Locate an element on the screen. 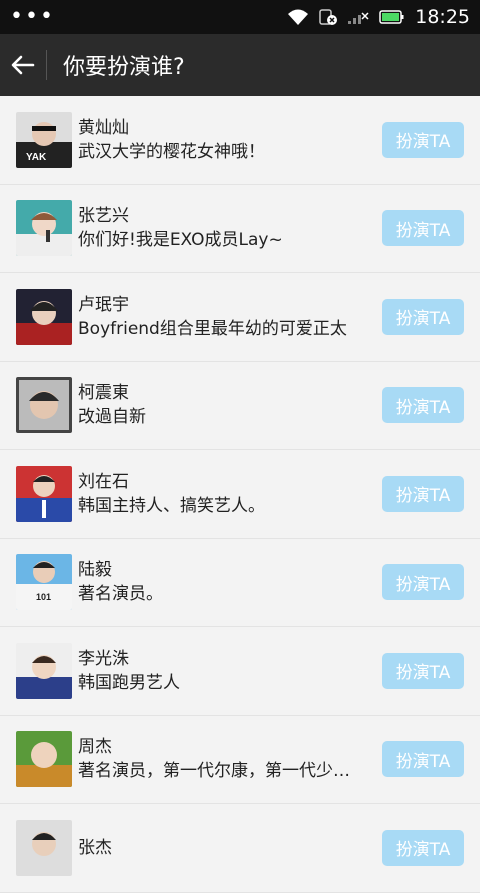 The image size is (480, 893). list-item: 101 陆毅 著名演员。 扮演TA is located at coordinates (240, 583).